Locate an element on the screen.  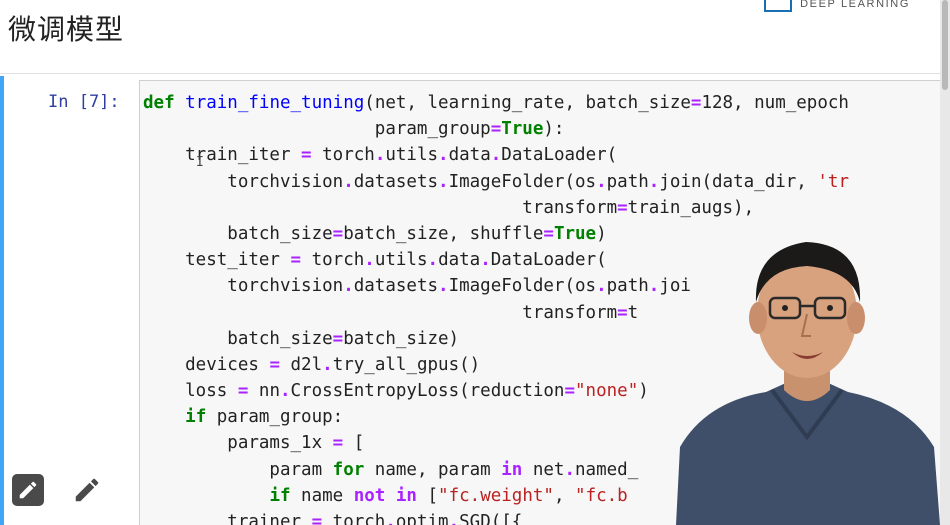
code-token: test_iter is located at coordinates (217, 260).